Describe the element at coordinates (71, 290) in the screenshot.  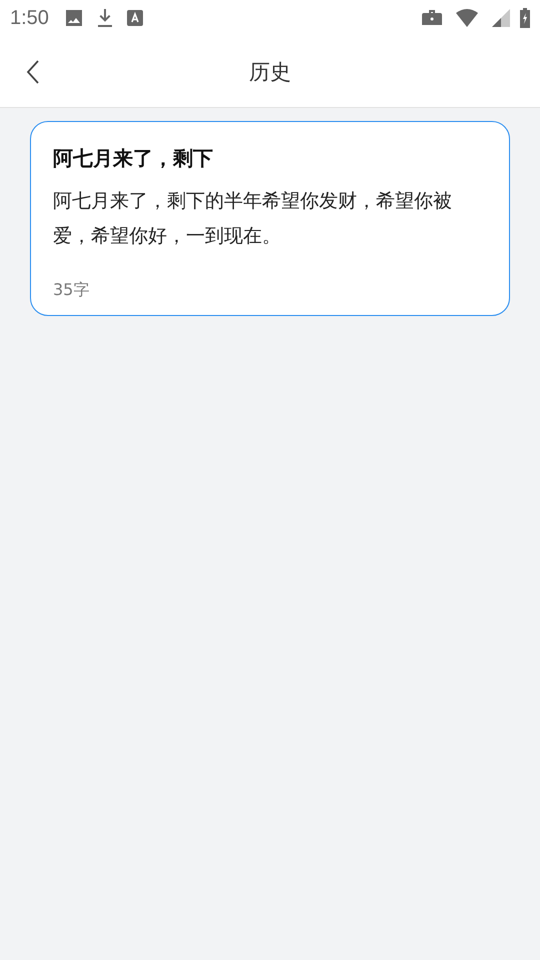
I see `character-count: 35字` at that location.